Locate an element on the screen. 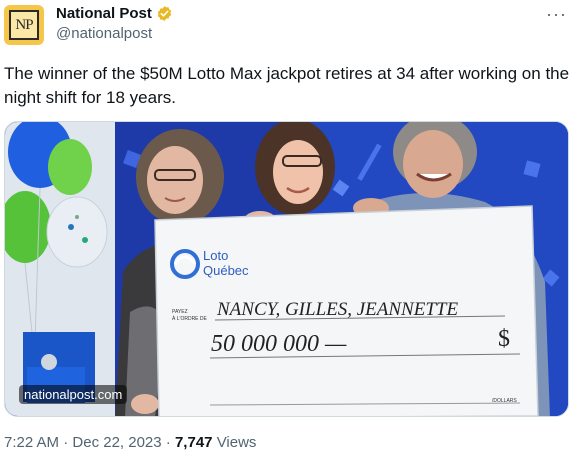 The image size is (575, 452). name-row: National Post is located at coordinates (114, 13).